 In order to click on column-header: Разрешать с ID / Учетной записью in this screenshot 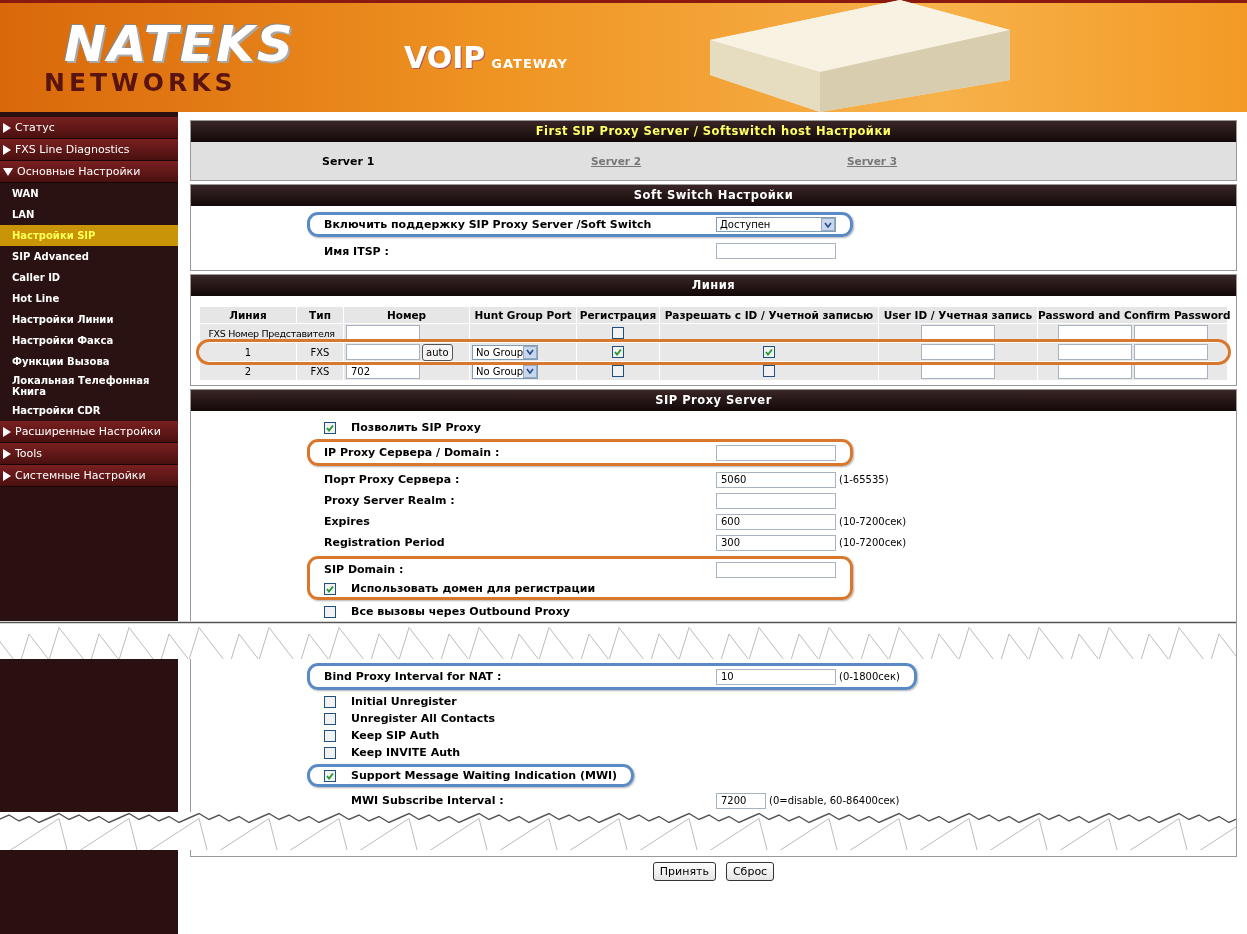, I will do `click(769, 315)`.